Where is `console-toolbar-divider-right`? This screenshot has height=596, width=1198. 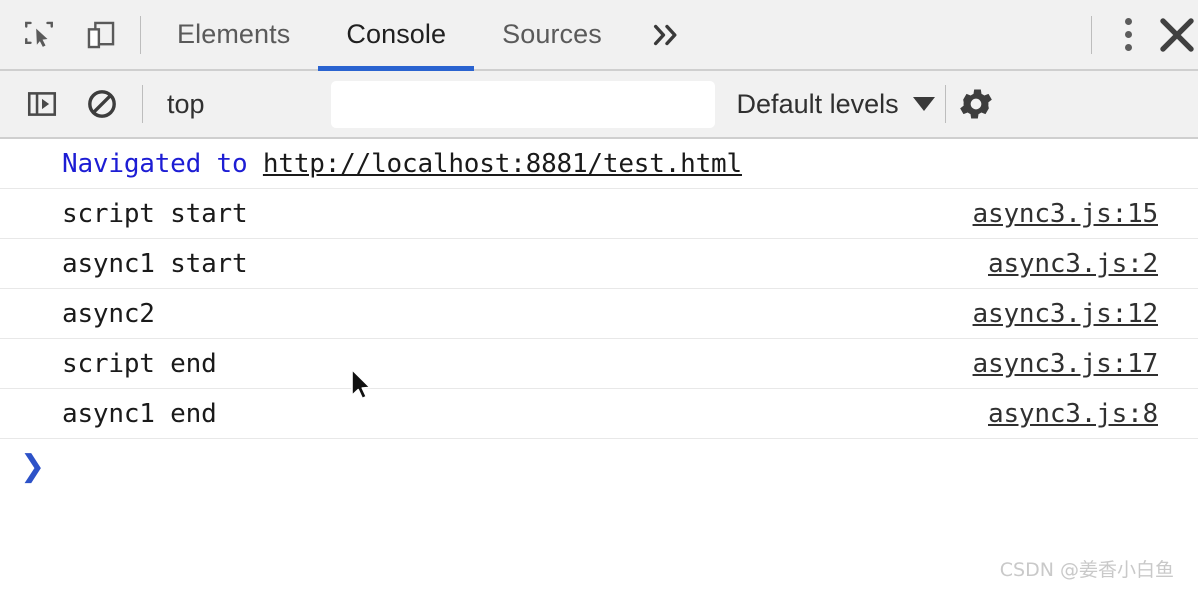 console-toolbar-divider-right is located at coordinates (945, 104).